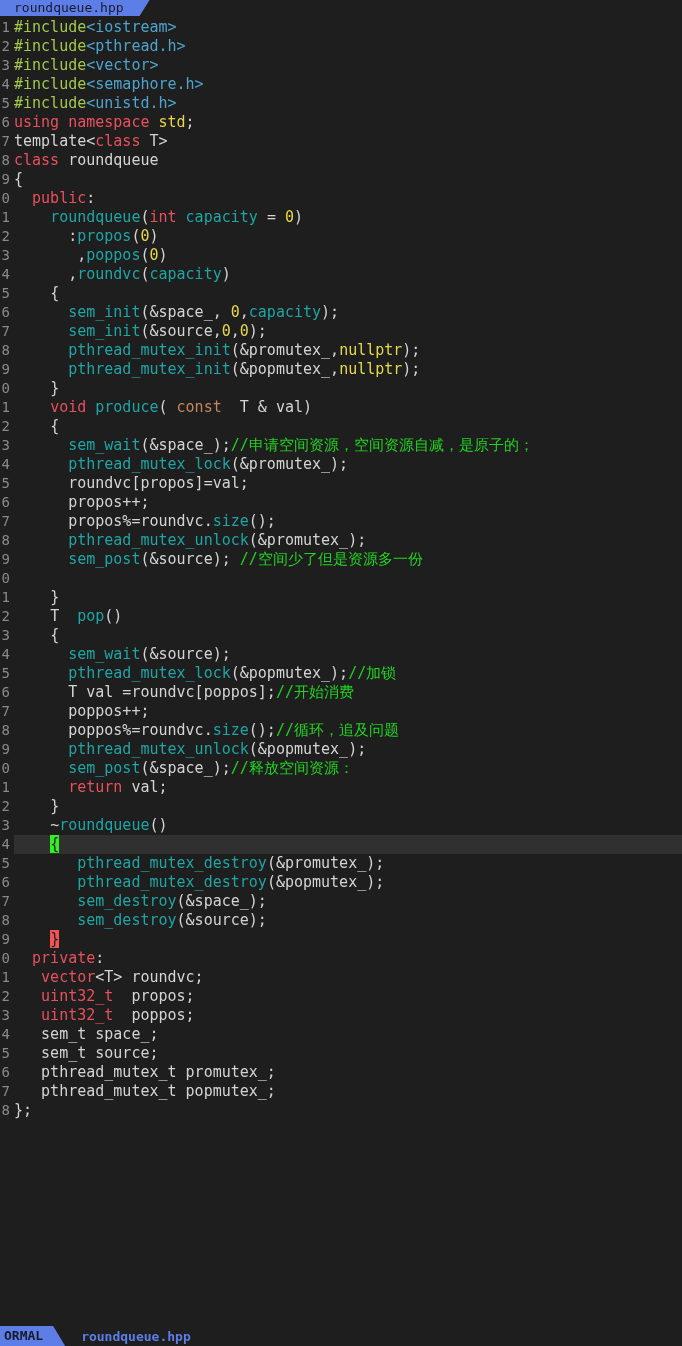 This screenshot has width=682, height=1346. Describe the element at coordinates (118, 787) in the screenshot. I see `code-line: return val;` at that location.